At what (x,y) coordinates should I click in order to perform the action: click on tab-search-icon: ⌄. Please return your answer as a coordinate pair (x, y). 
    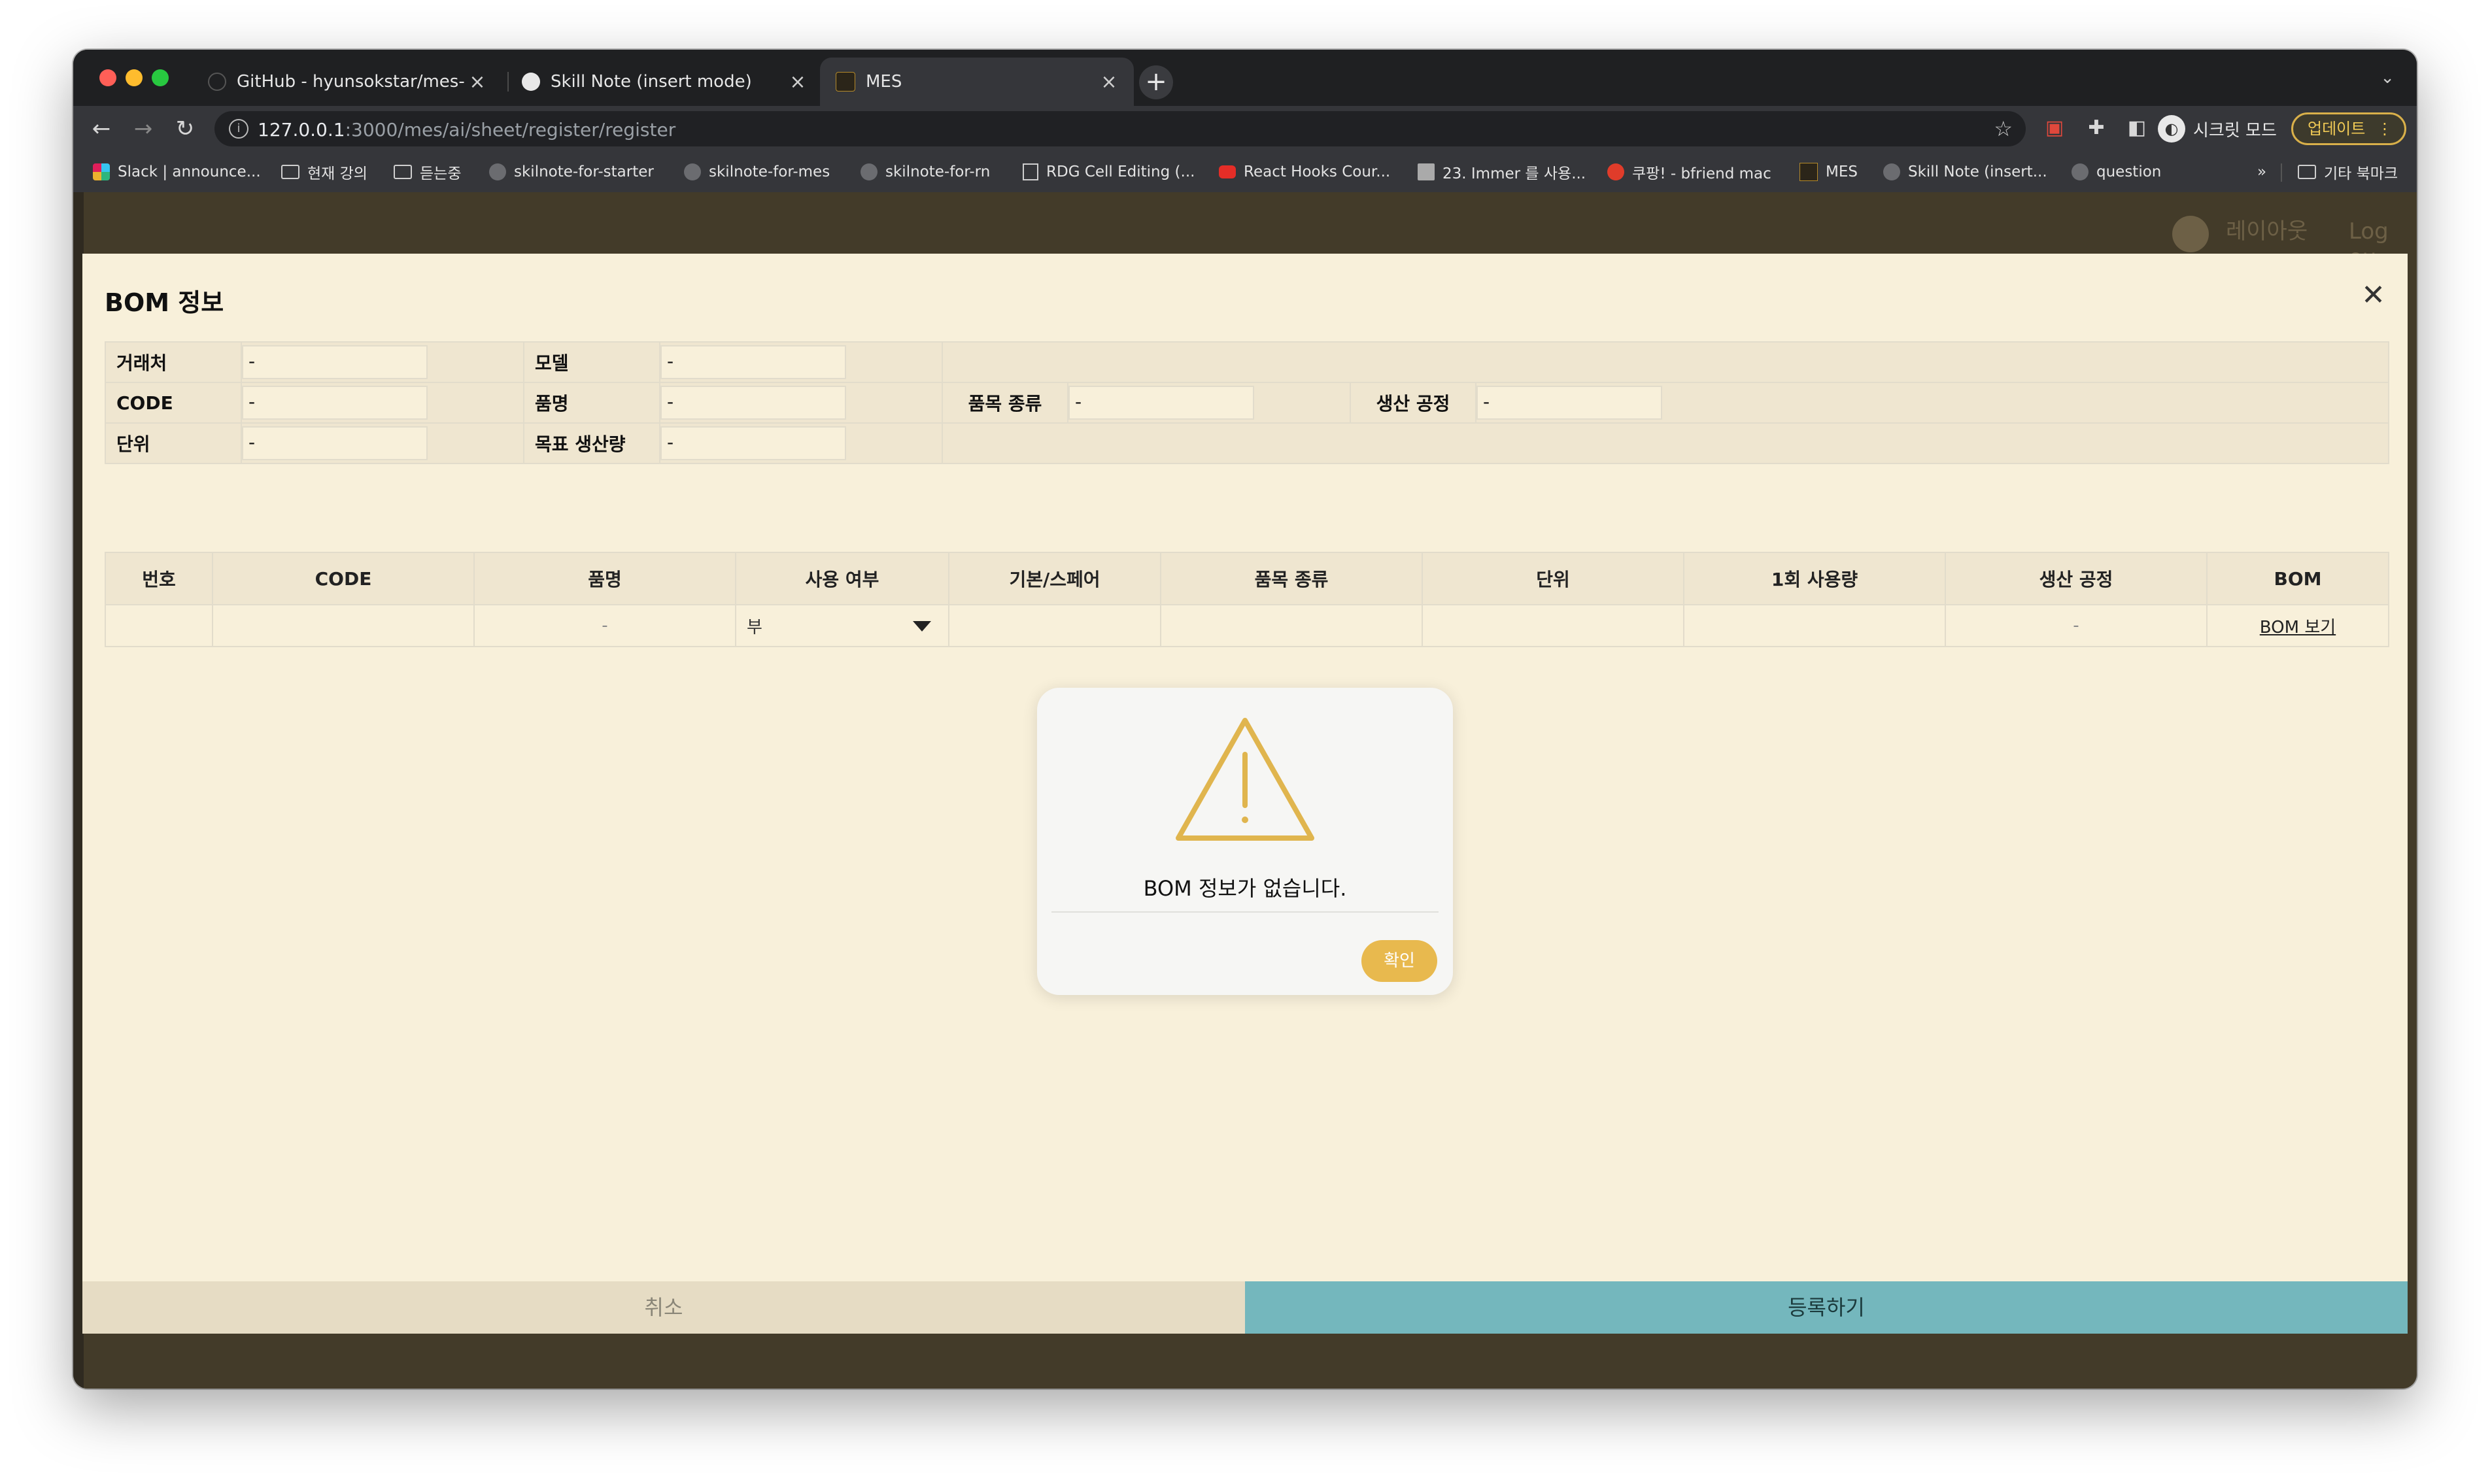
    Looking at the image, I should click on (2387, 78).